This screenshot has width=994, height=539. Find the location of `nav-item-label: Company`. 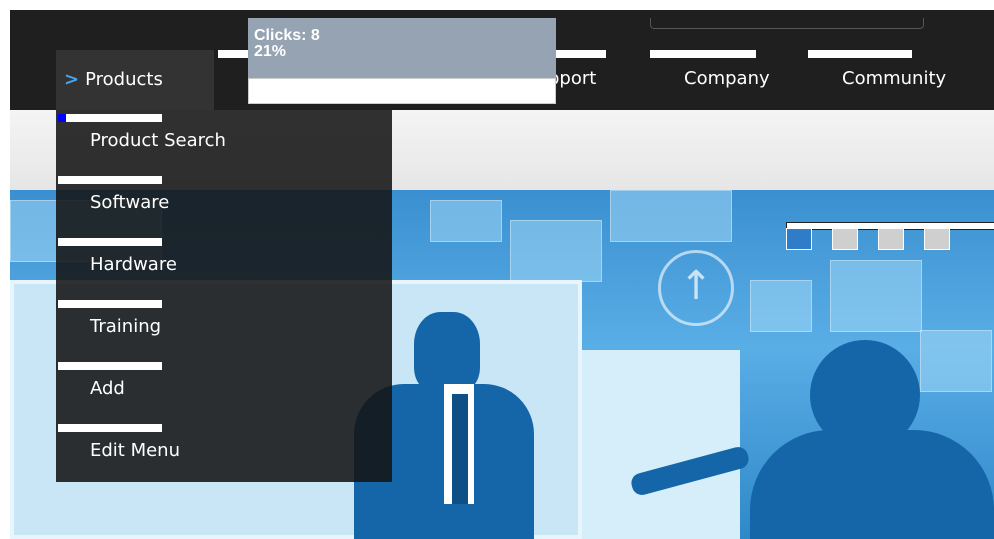

nav-item-label: Company is located at coordinates (727, 78).